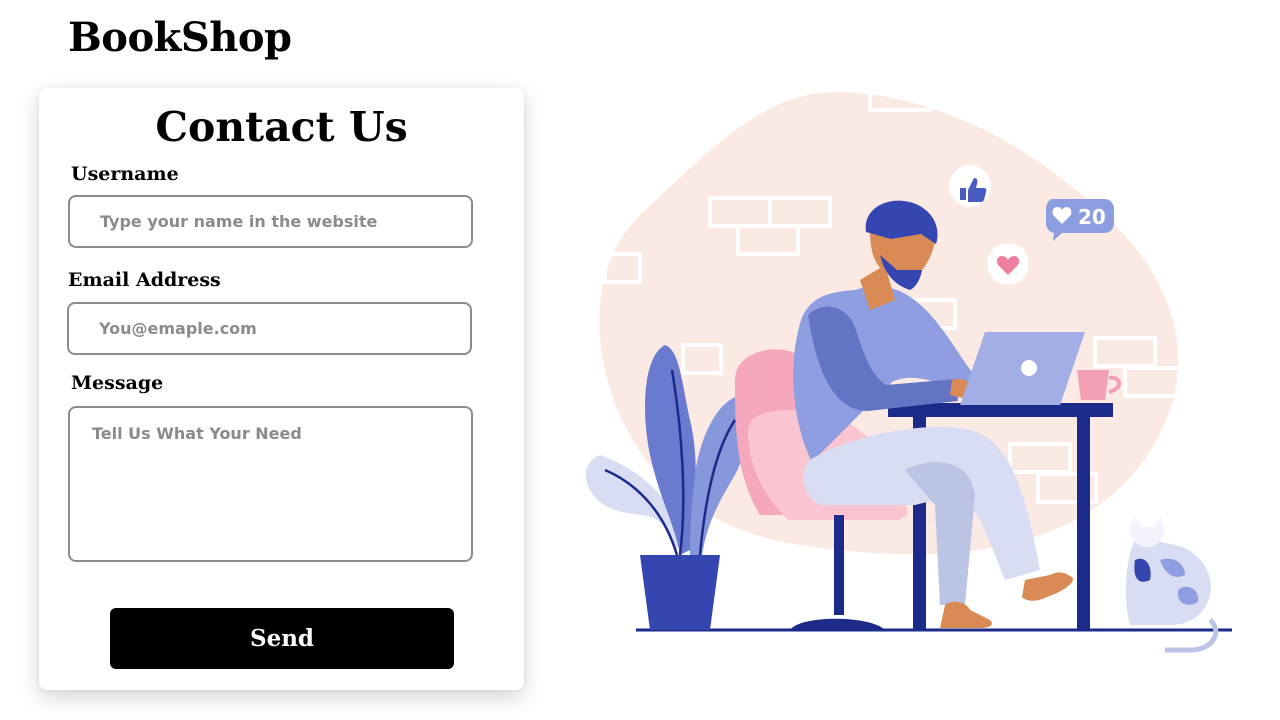 This screenshot has height=720, width=1280. Describe the element at coordinates (117, 383) in the screenshot. I see `message-label: Message` at that location.